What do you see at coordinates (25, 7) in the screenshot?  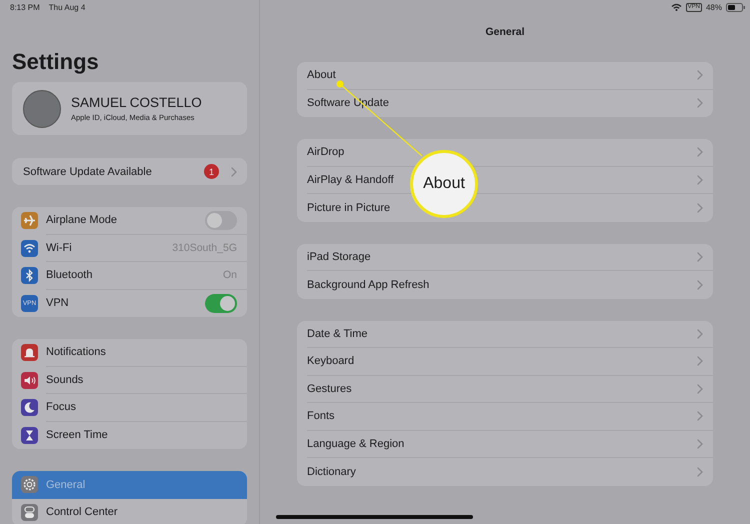 I see `status-time: 8:13 PM` at bounding box center [25, 7].